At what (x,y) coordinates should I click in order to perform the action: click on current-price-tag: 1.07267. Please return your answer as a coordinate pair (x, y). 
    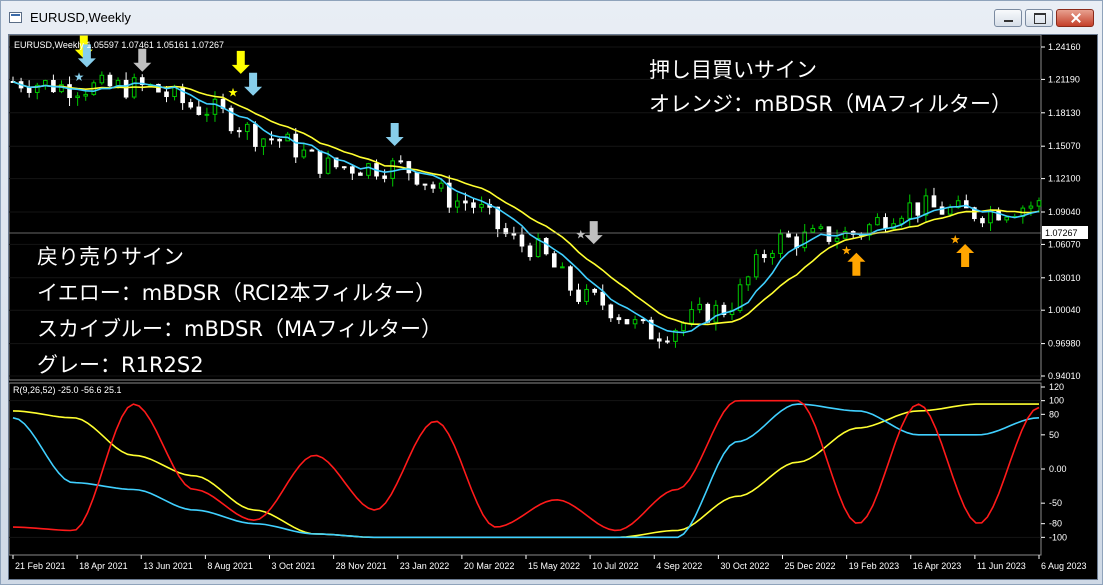
    Looking at the image, I should click on (1065, 232).